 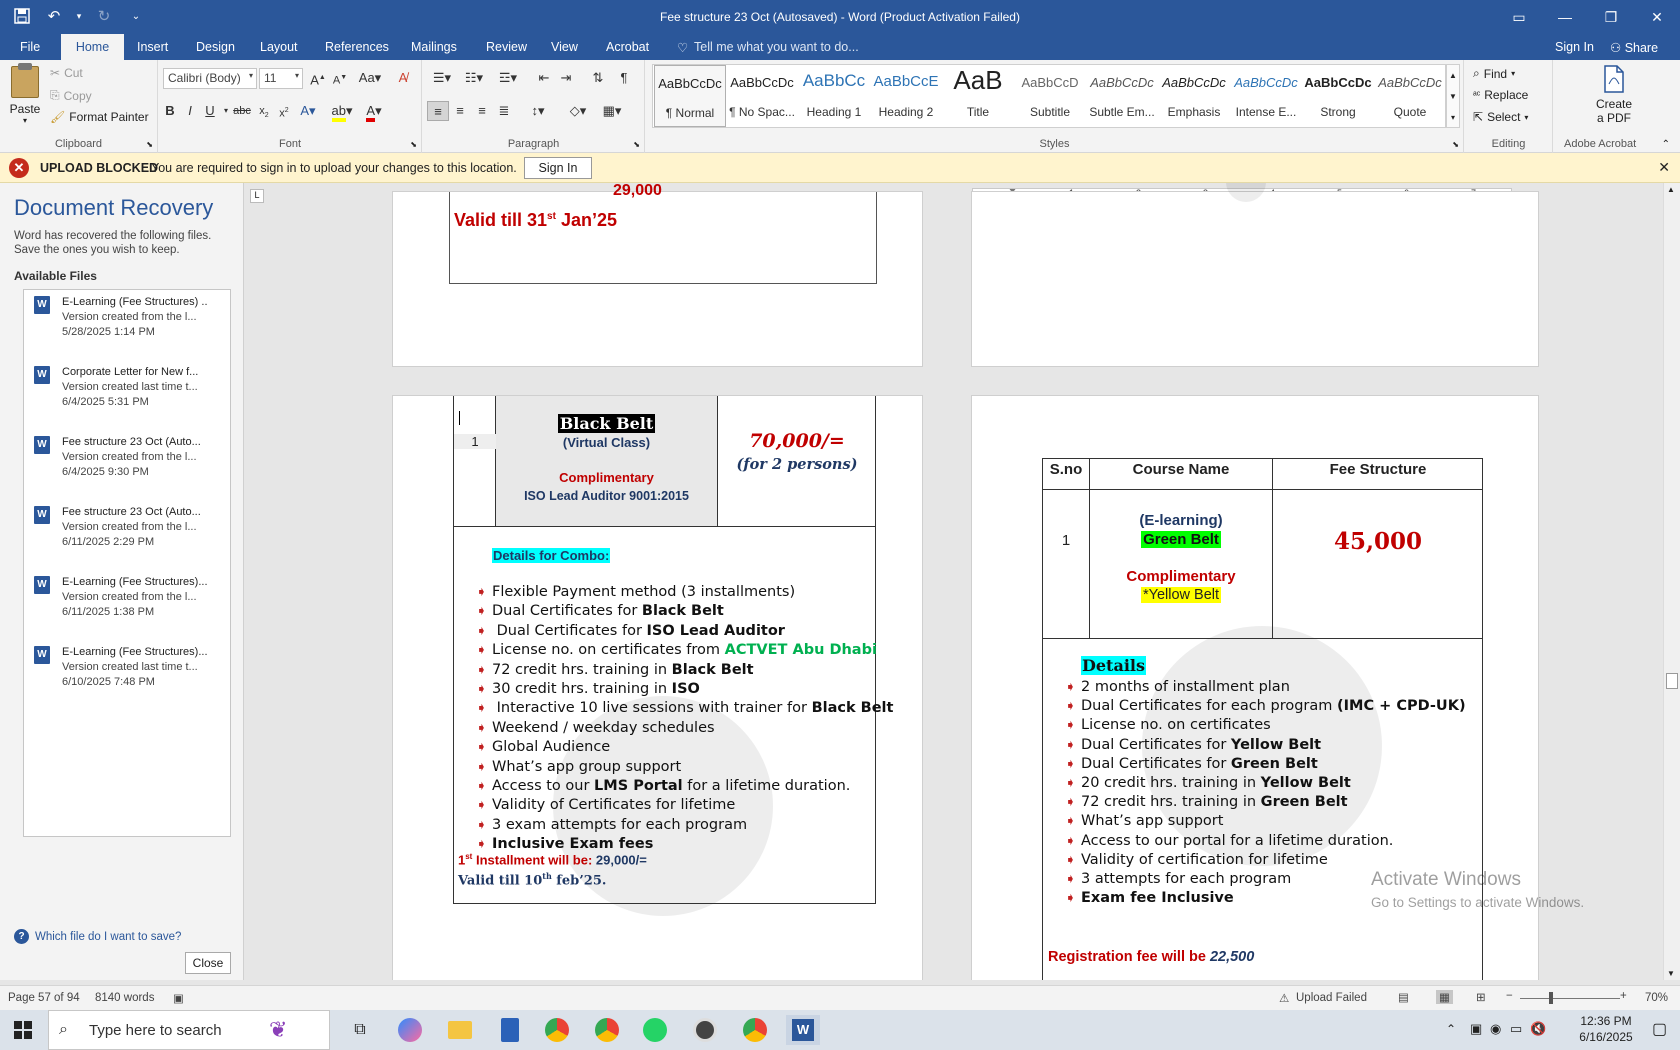 I want to click on paste-button: Paste ▾, so click(x=25, y=94).